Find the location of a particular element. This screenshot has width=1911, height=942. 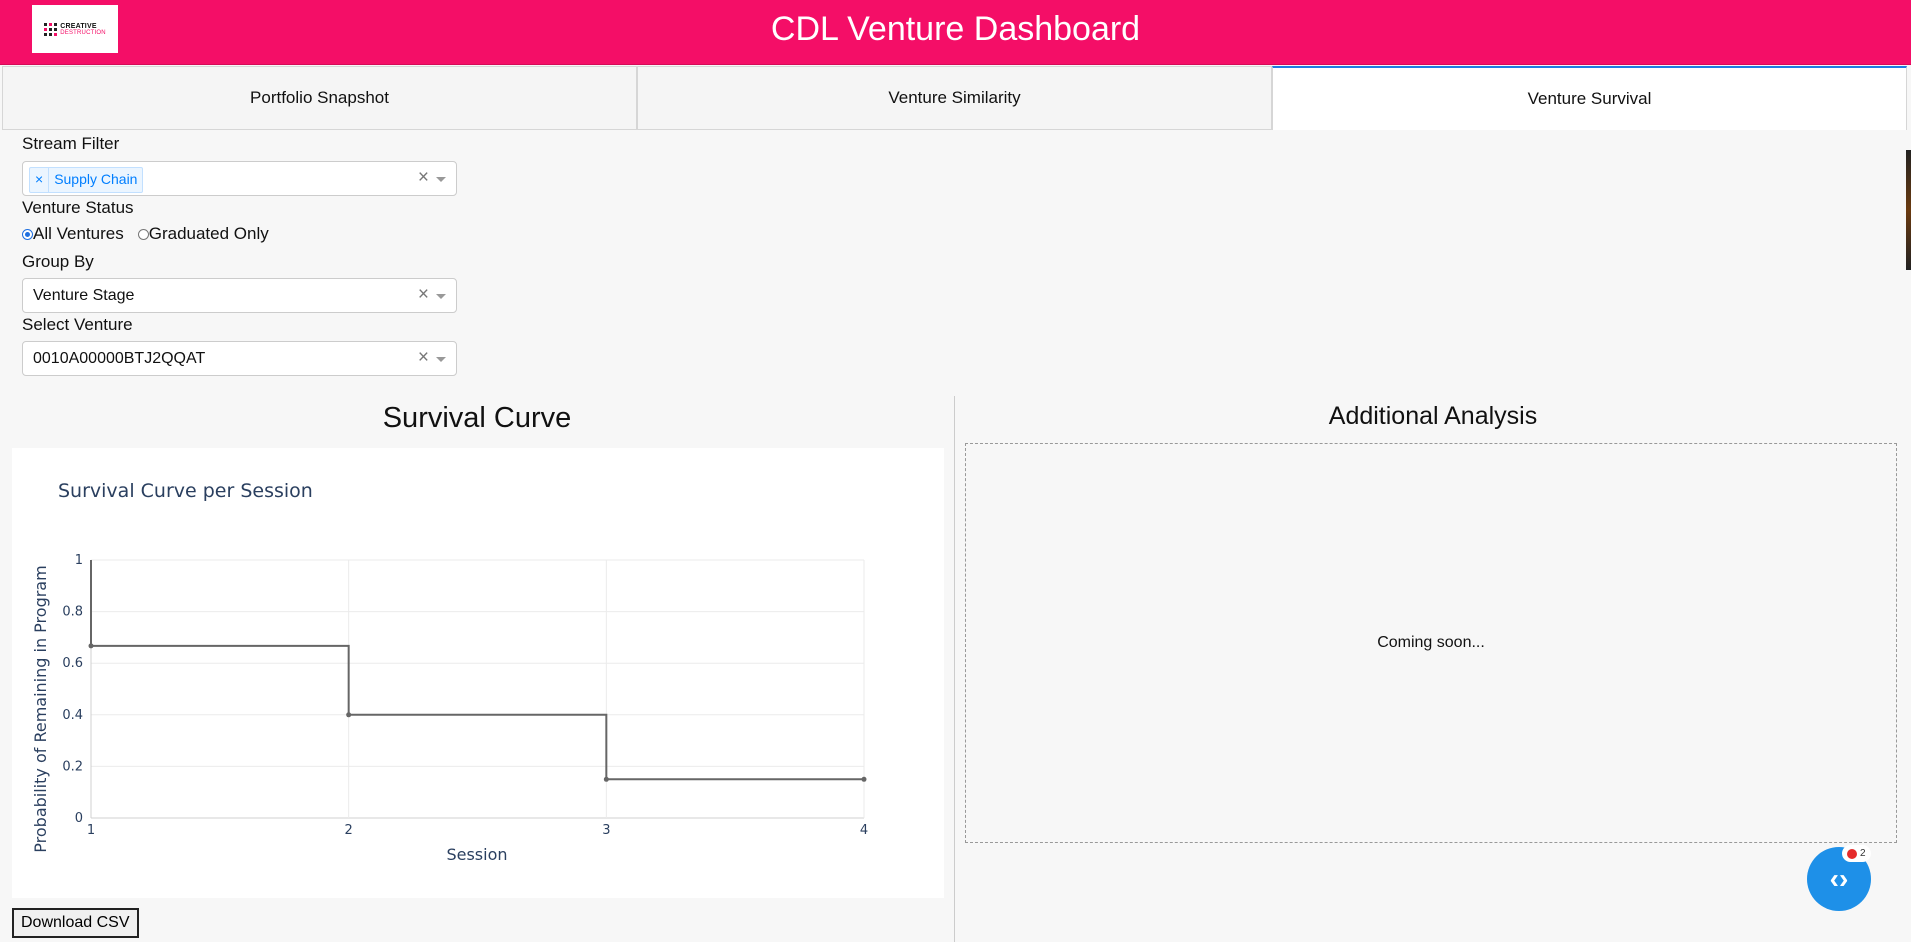

y-tick-label: 1 is located at coordinates (79, 560).